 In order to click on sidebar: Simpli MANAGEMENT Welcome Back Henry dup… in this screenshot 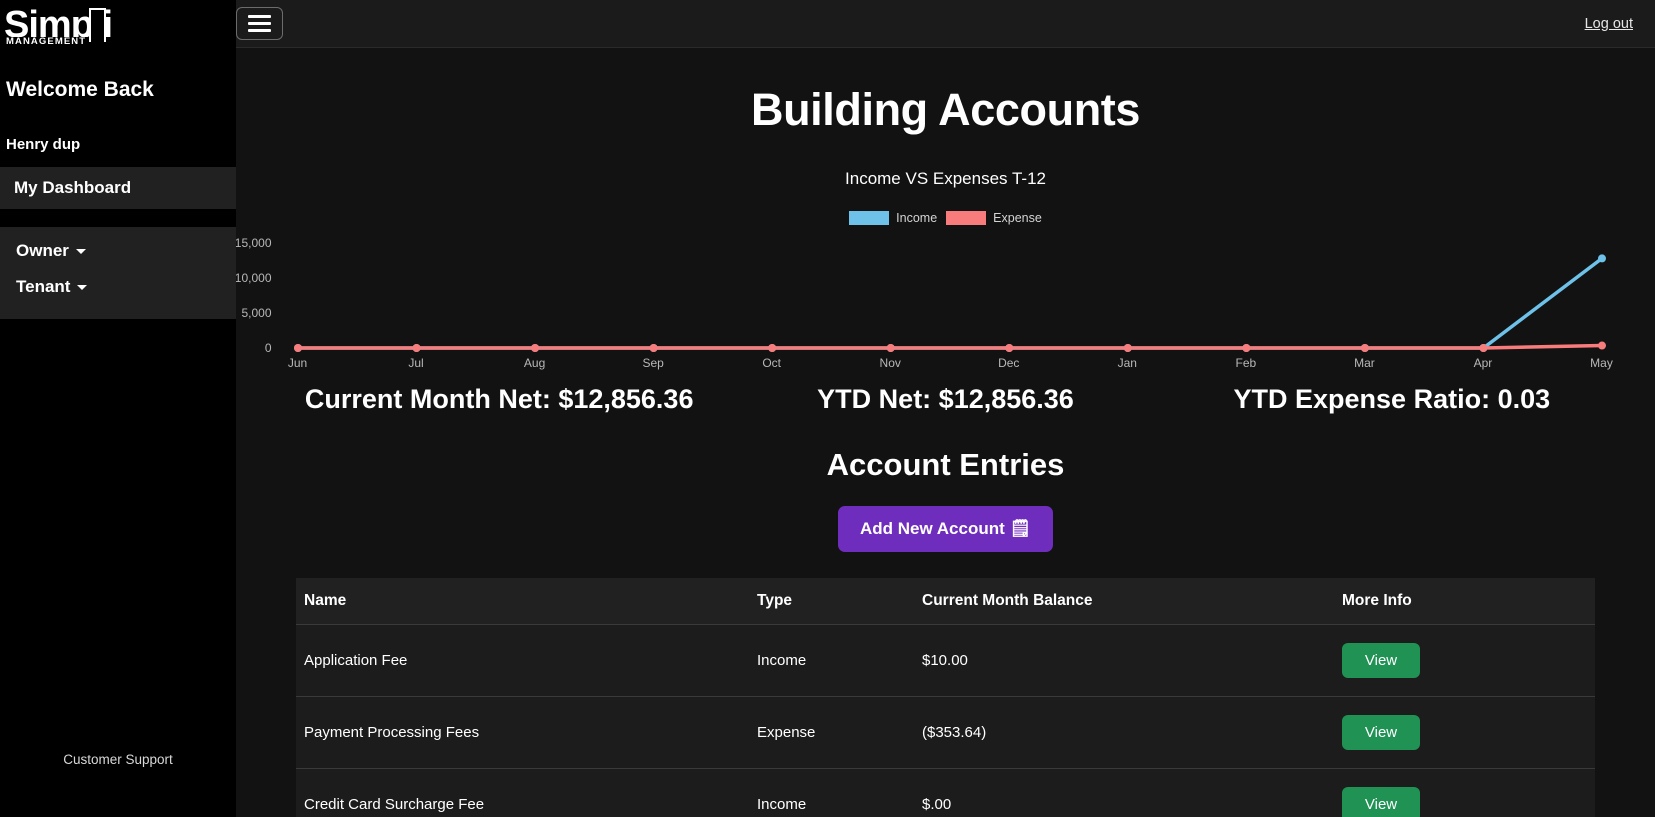, I will do `click(118, 408)`.